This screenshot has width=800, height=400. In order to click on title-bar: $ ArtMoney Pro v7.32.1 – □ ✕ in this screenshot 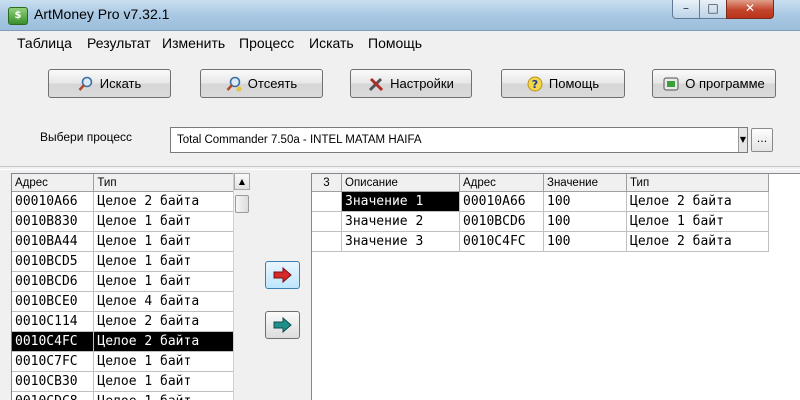, I will do `click(400, 15)`.